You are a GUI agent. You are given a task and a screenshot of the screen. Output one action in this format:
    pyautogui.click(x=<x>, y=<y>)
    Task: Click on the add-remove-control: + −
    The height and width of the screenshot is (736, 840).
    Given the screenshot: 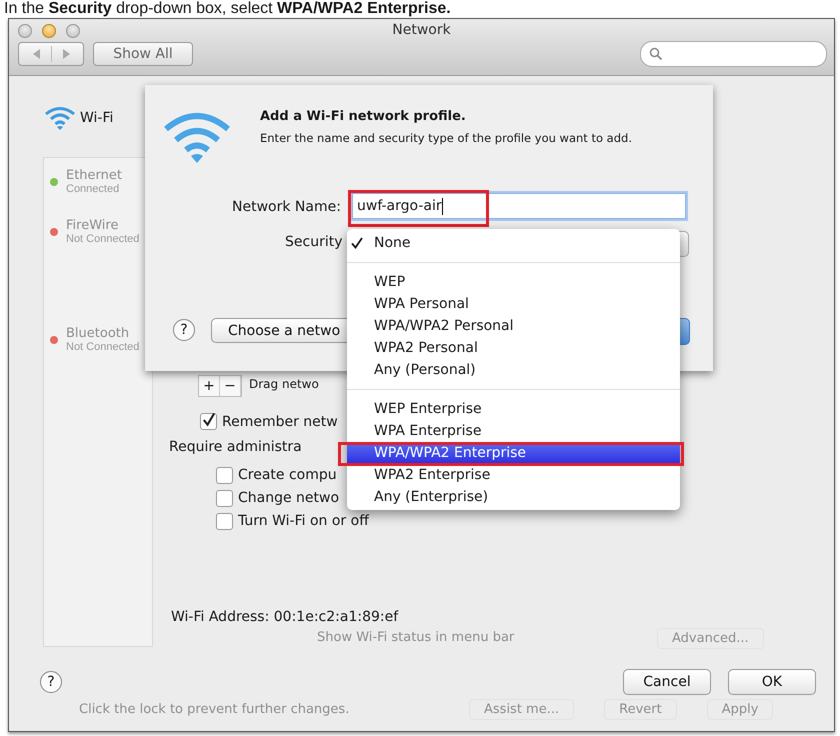 What is the action you would take?
    pyautogui.click(x=220, y=386)
    